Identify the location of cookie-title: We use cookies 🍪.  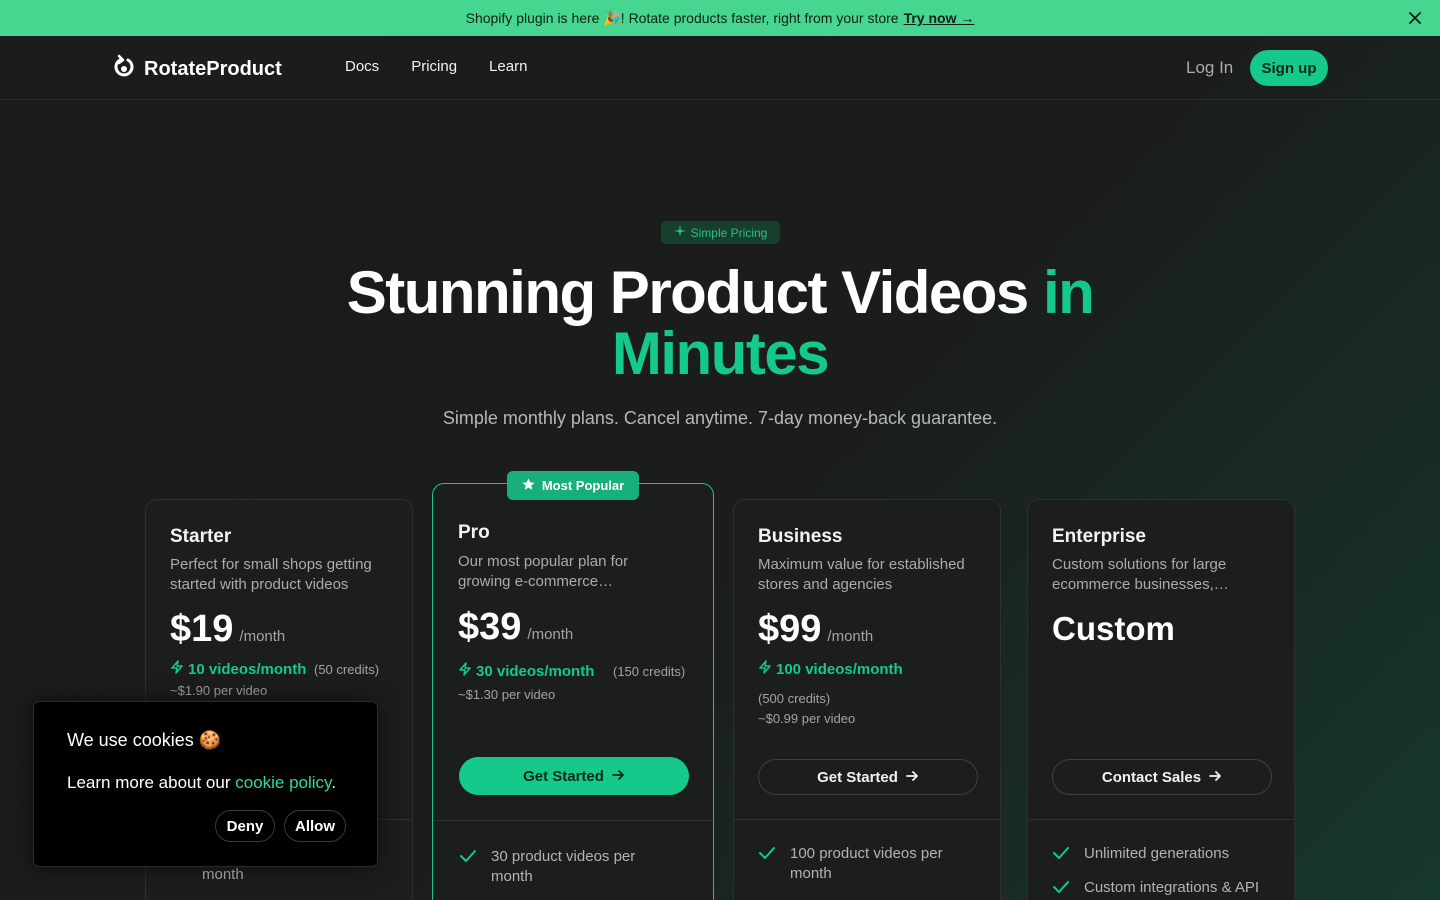
(144, 740).